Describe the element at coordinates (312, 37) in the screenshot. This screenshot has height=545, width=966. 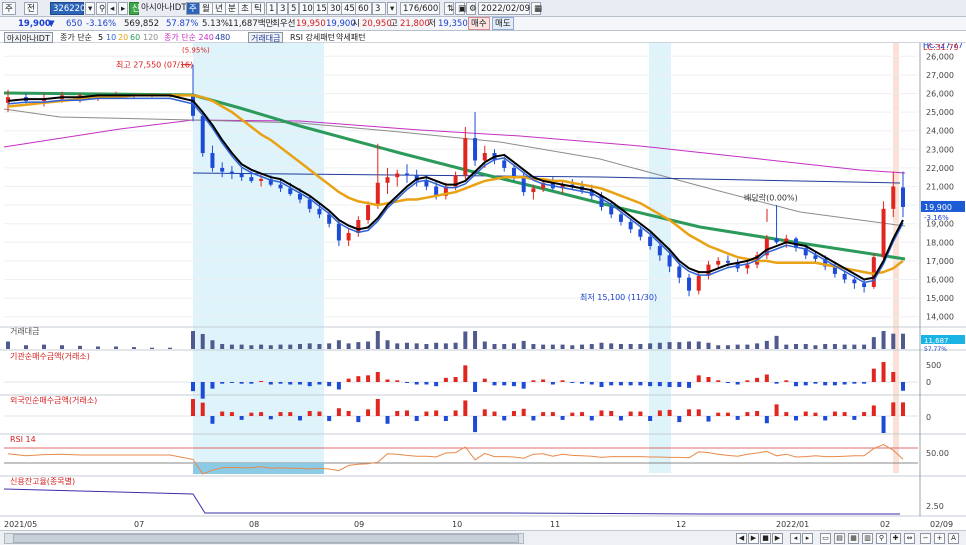
I see `rsi-strong-label: RSI 강세패턴` at that location.